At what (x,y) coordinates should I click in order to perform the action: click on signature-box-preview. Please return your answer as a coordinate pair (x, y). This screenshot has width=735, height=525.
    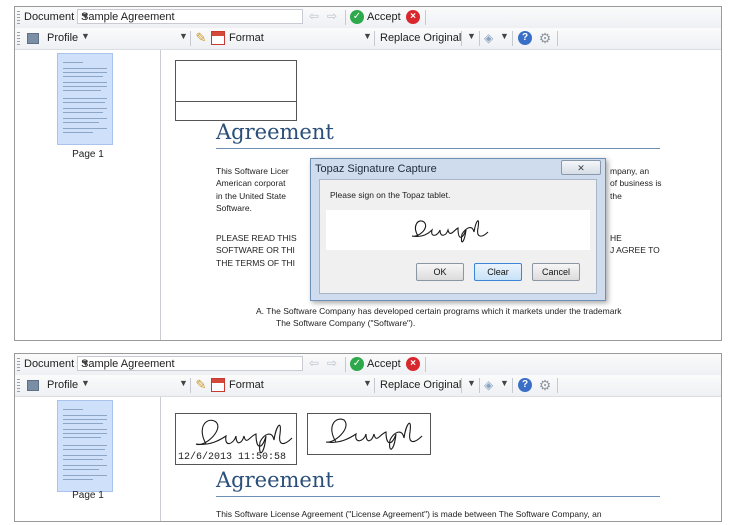
    Looking at the image, I should click on (369, 434).